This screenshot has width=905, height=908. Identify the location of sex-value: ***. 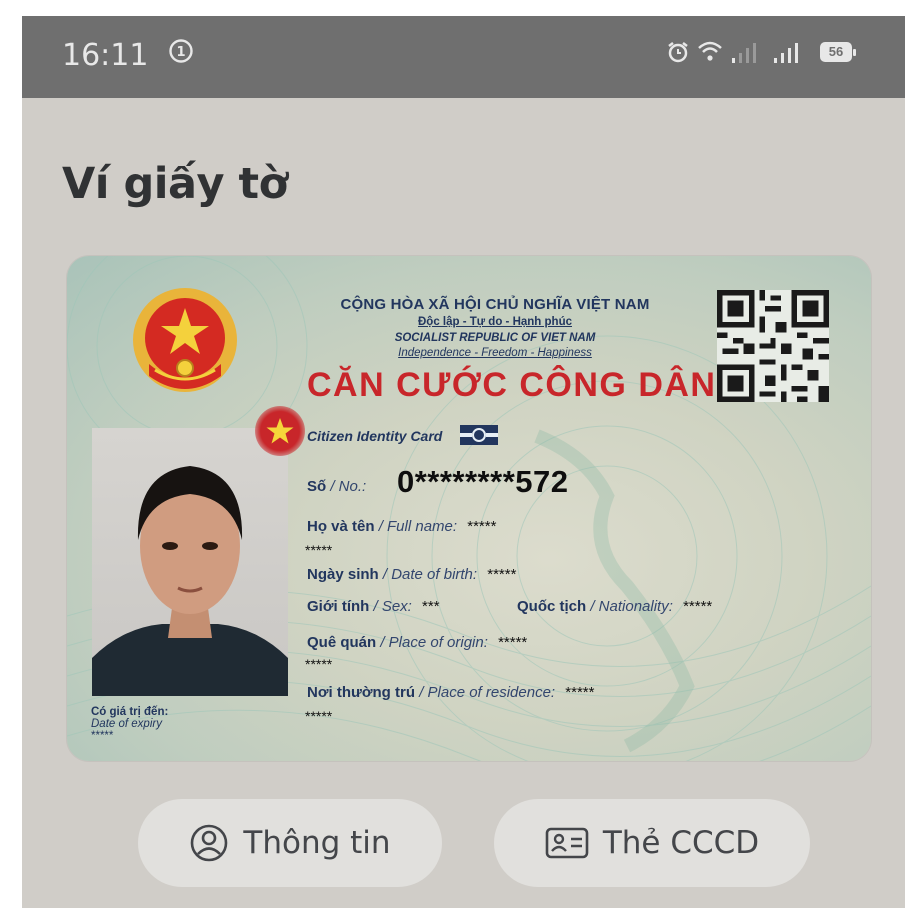
(431, 606).